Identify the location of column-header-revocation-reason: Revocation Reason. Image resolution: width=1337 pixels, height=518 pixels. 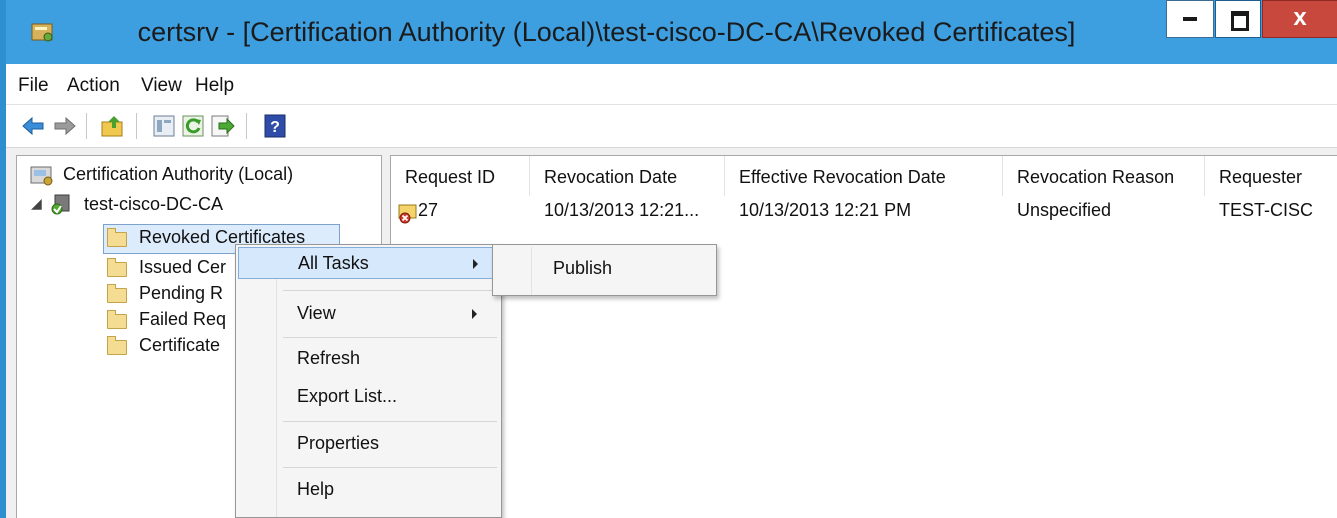
(1104, 176).